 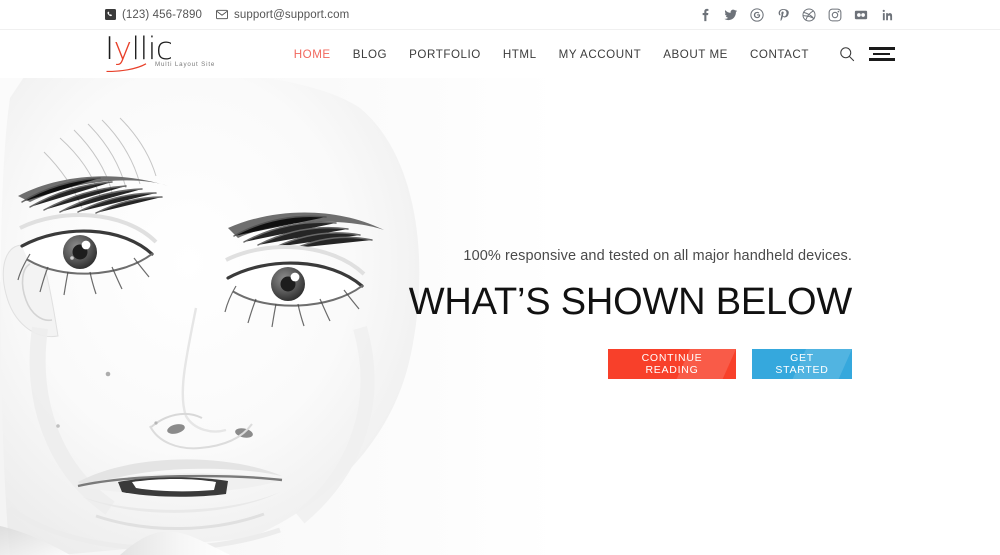 I want to click on get-started-label: GET STARTED, so click(x=802, y=364).